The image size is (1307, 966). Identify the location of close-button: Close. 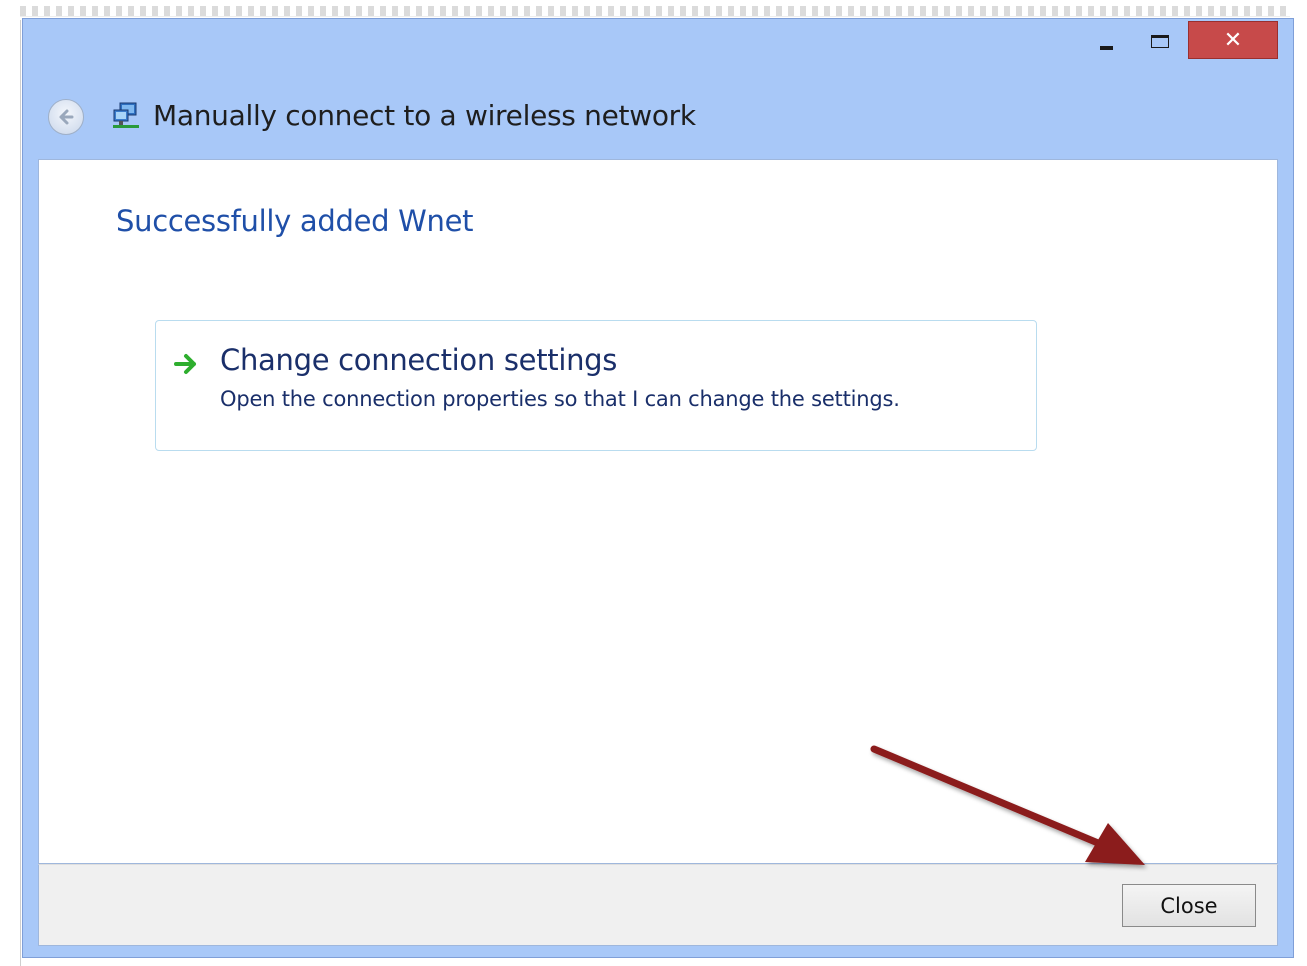
(1189, 905).